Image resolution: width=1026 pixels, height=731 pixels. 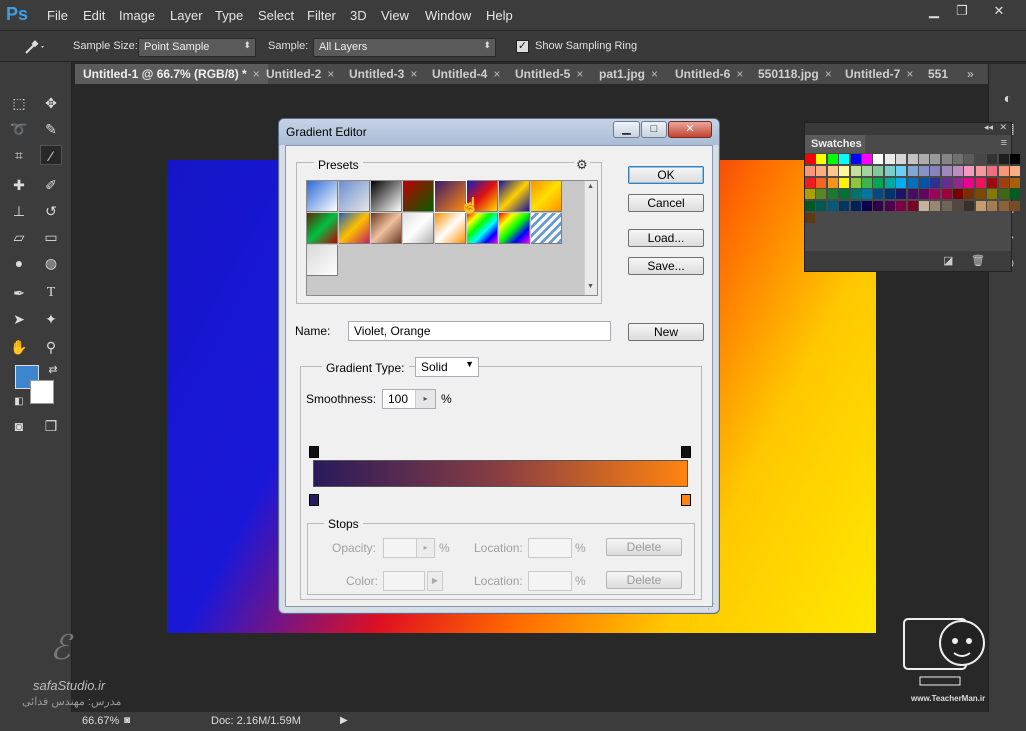 What do you see at coordinates (447, 367) in the screenshot?
I see `gradient-type-select: Solid ▼` at bounding box center [447, 367].